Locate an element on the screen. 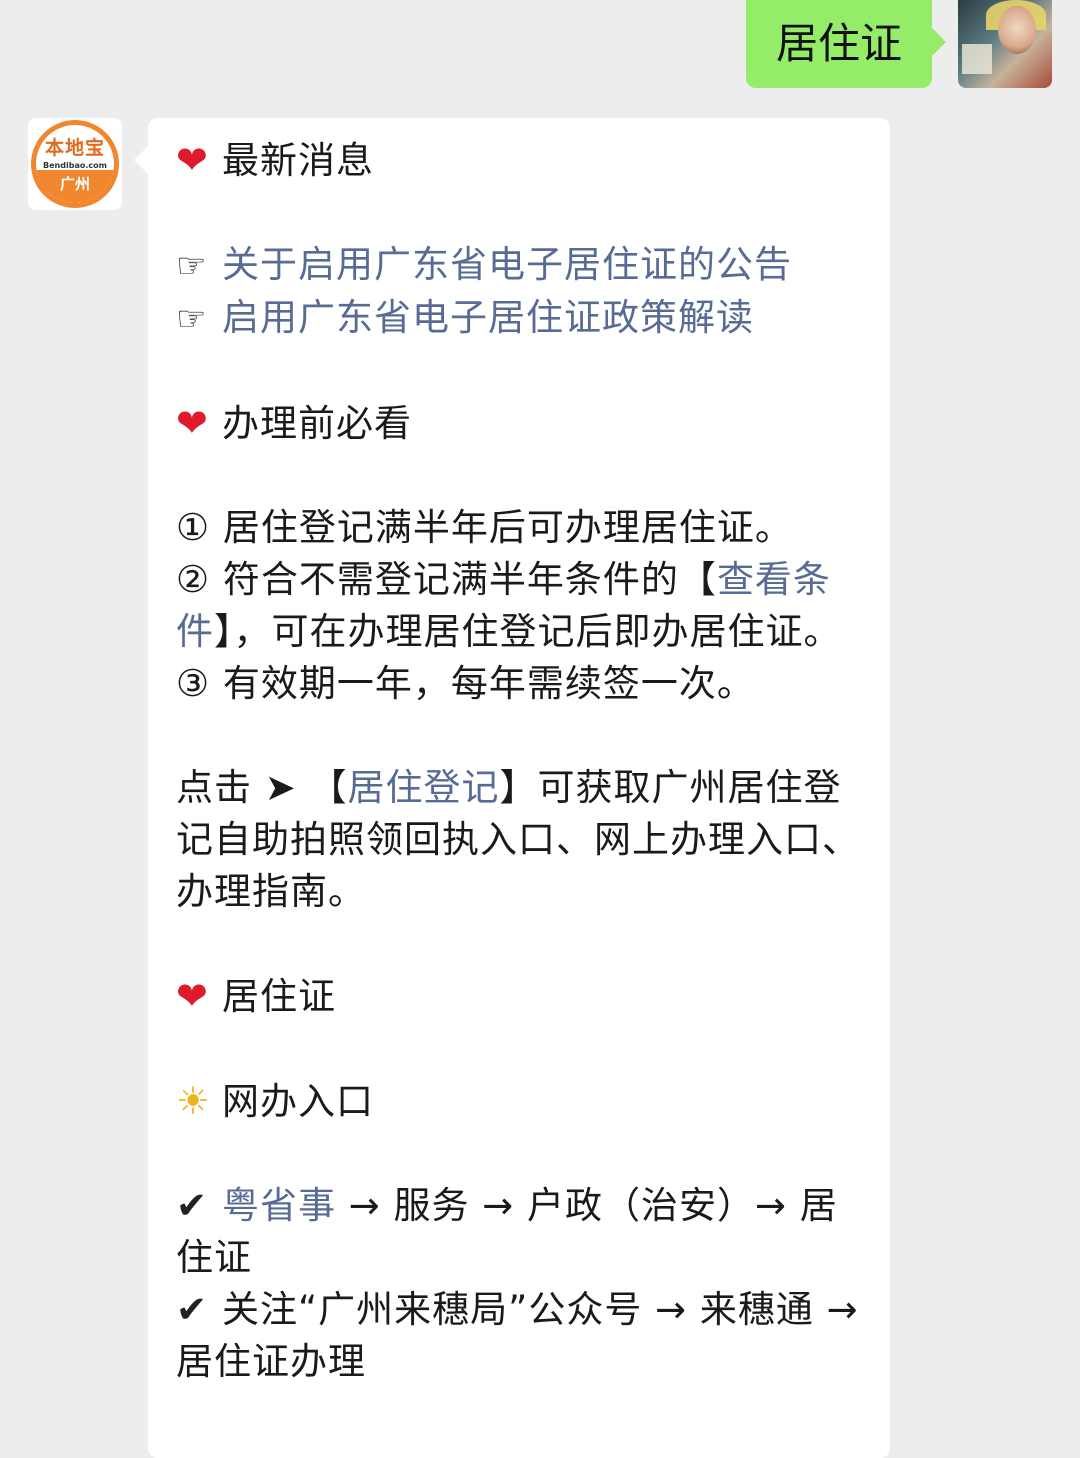  item-3: ③ 有效期一年，每年需续签一次。 is located at coordinates (465, 683).